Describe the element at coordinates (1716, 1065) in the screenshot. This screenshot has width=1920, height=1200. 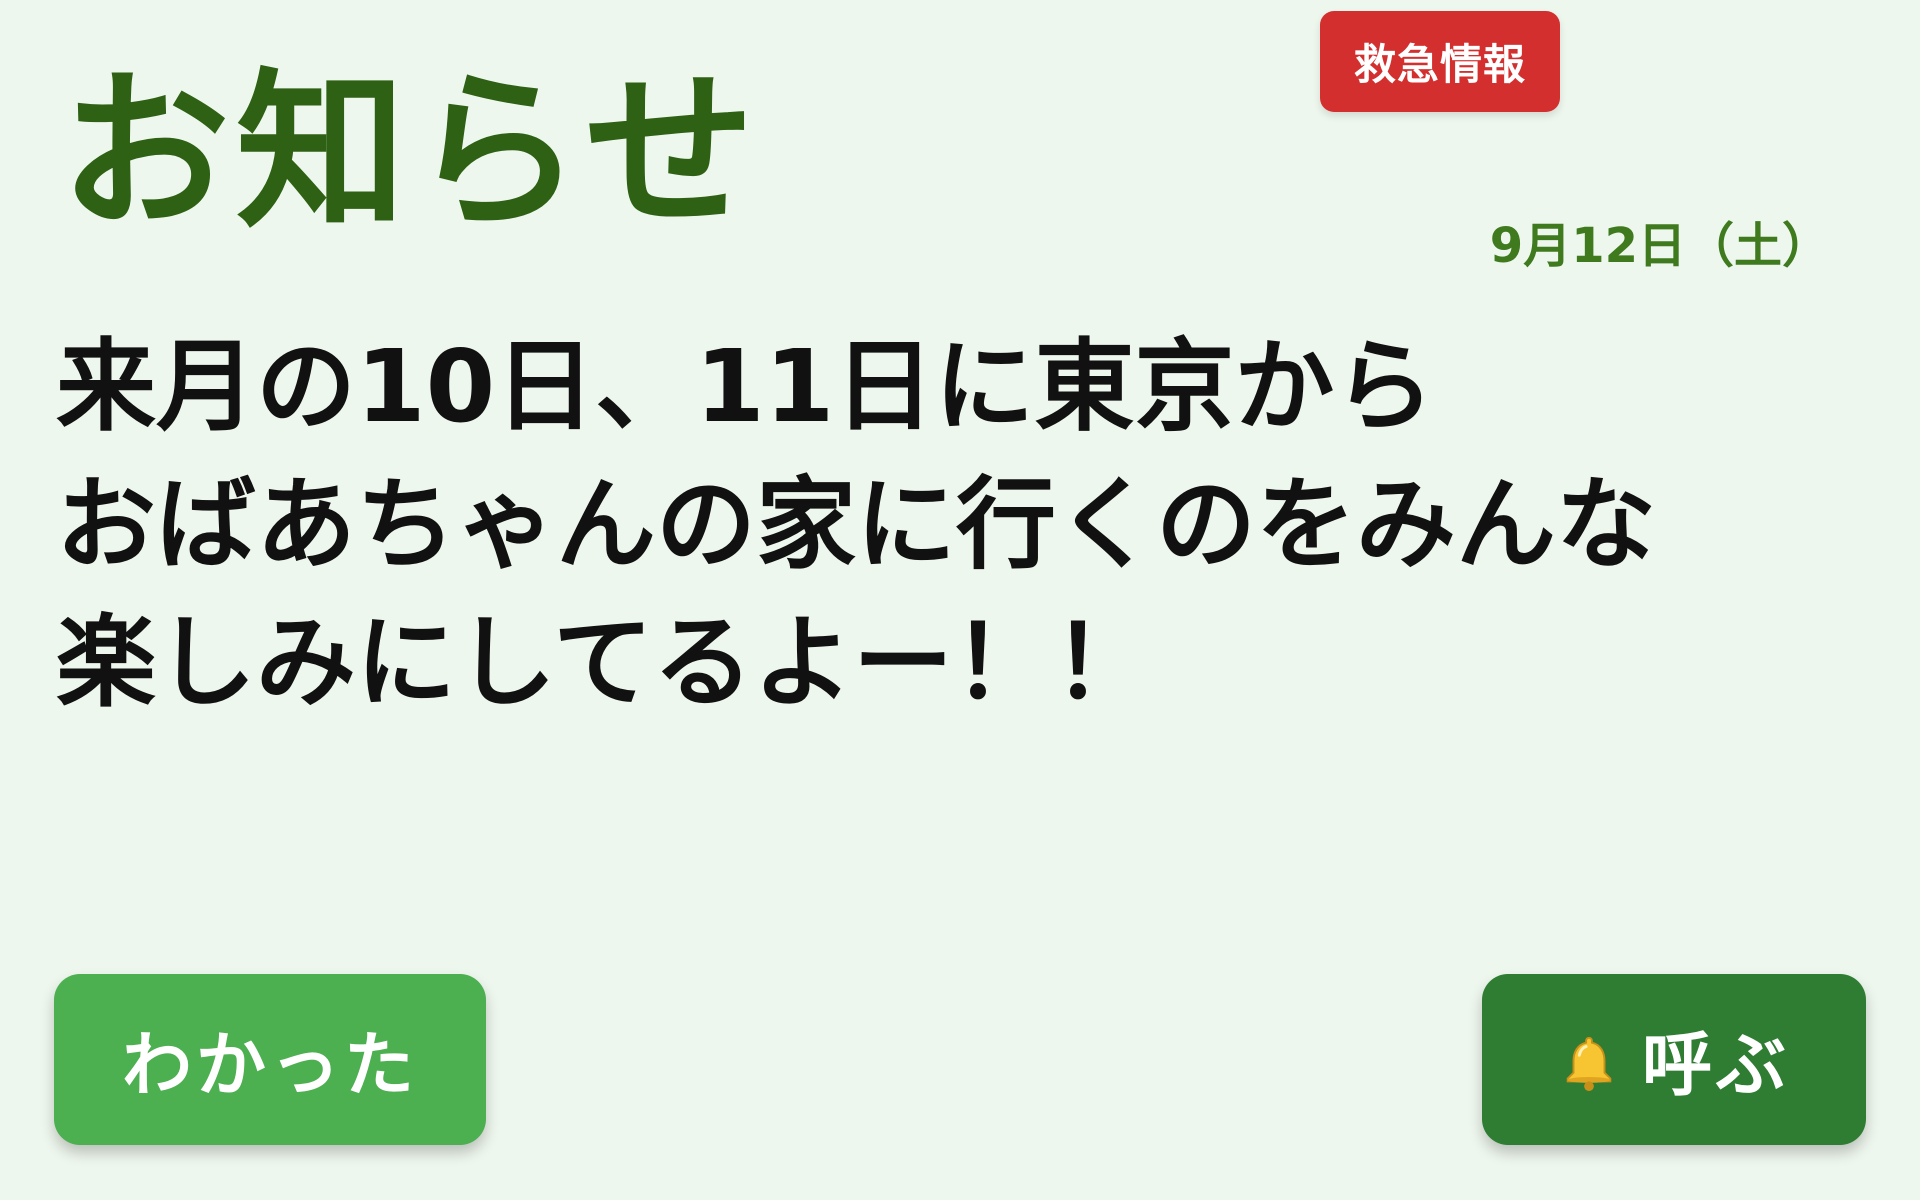
I see `call-label: 呼ぶ` at that location.